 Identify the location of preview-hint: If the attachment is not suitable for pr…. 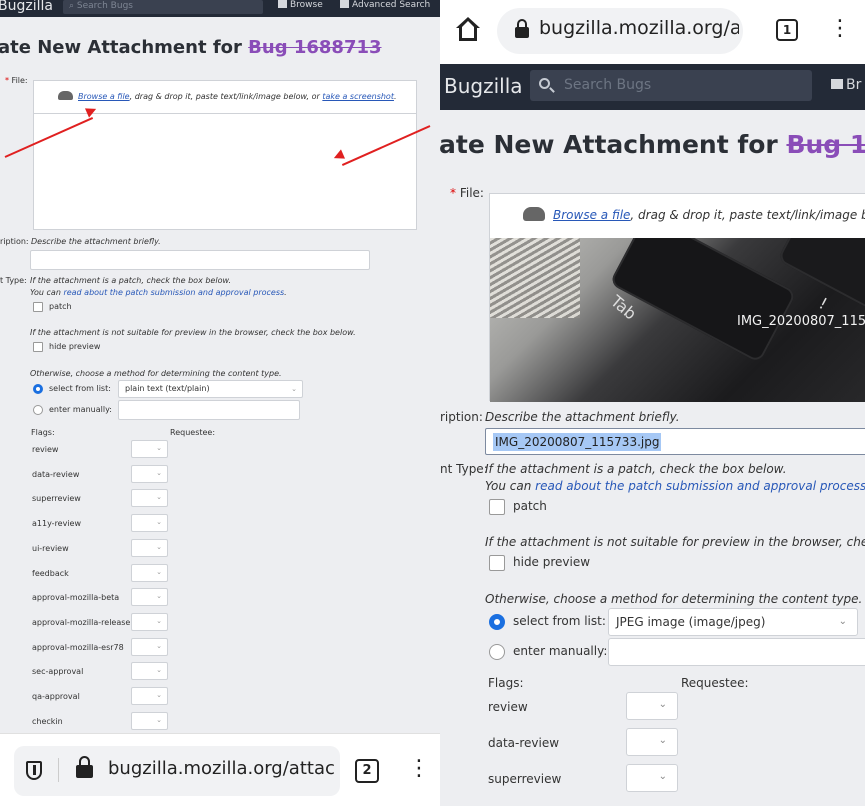
(675, 542).